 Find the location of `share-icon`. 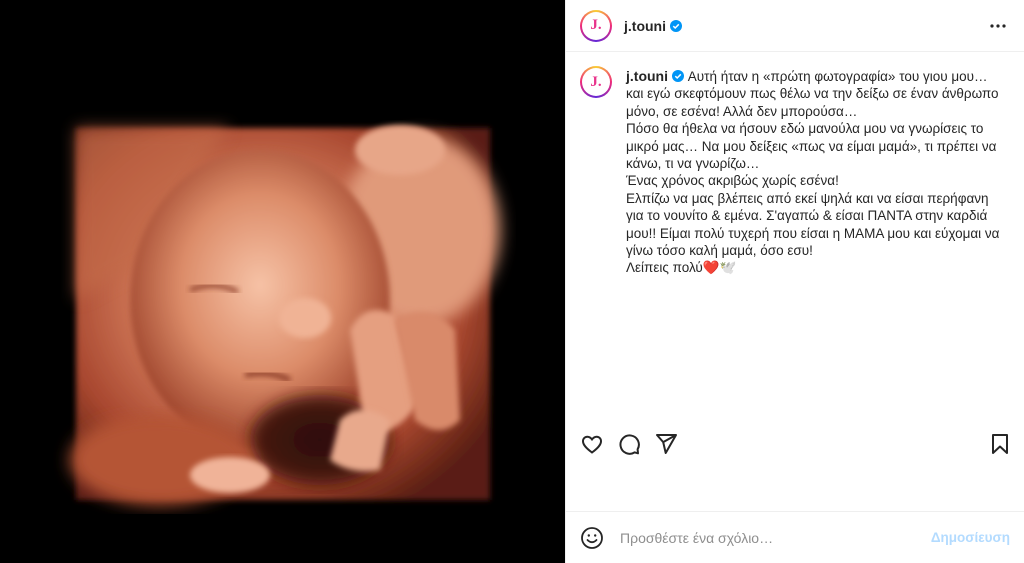

share-icon is located at coordinates (666, 444).